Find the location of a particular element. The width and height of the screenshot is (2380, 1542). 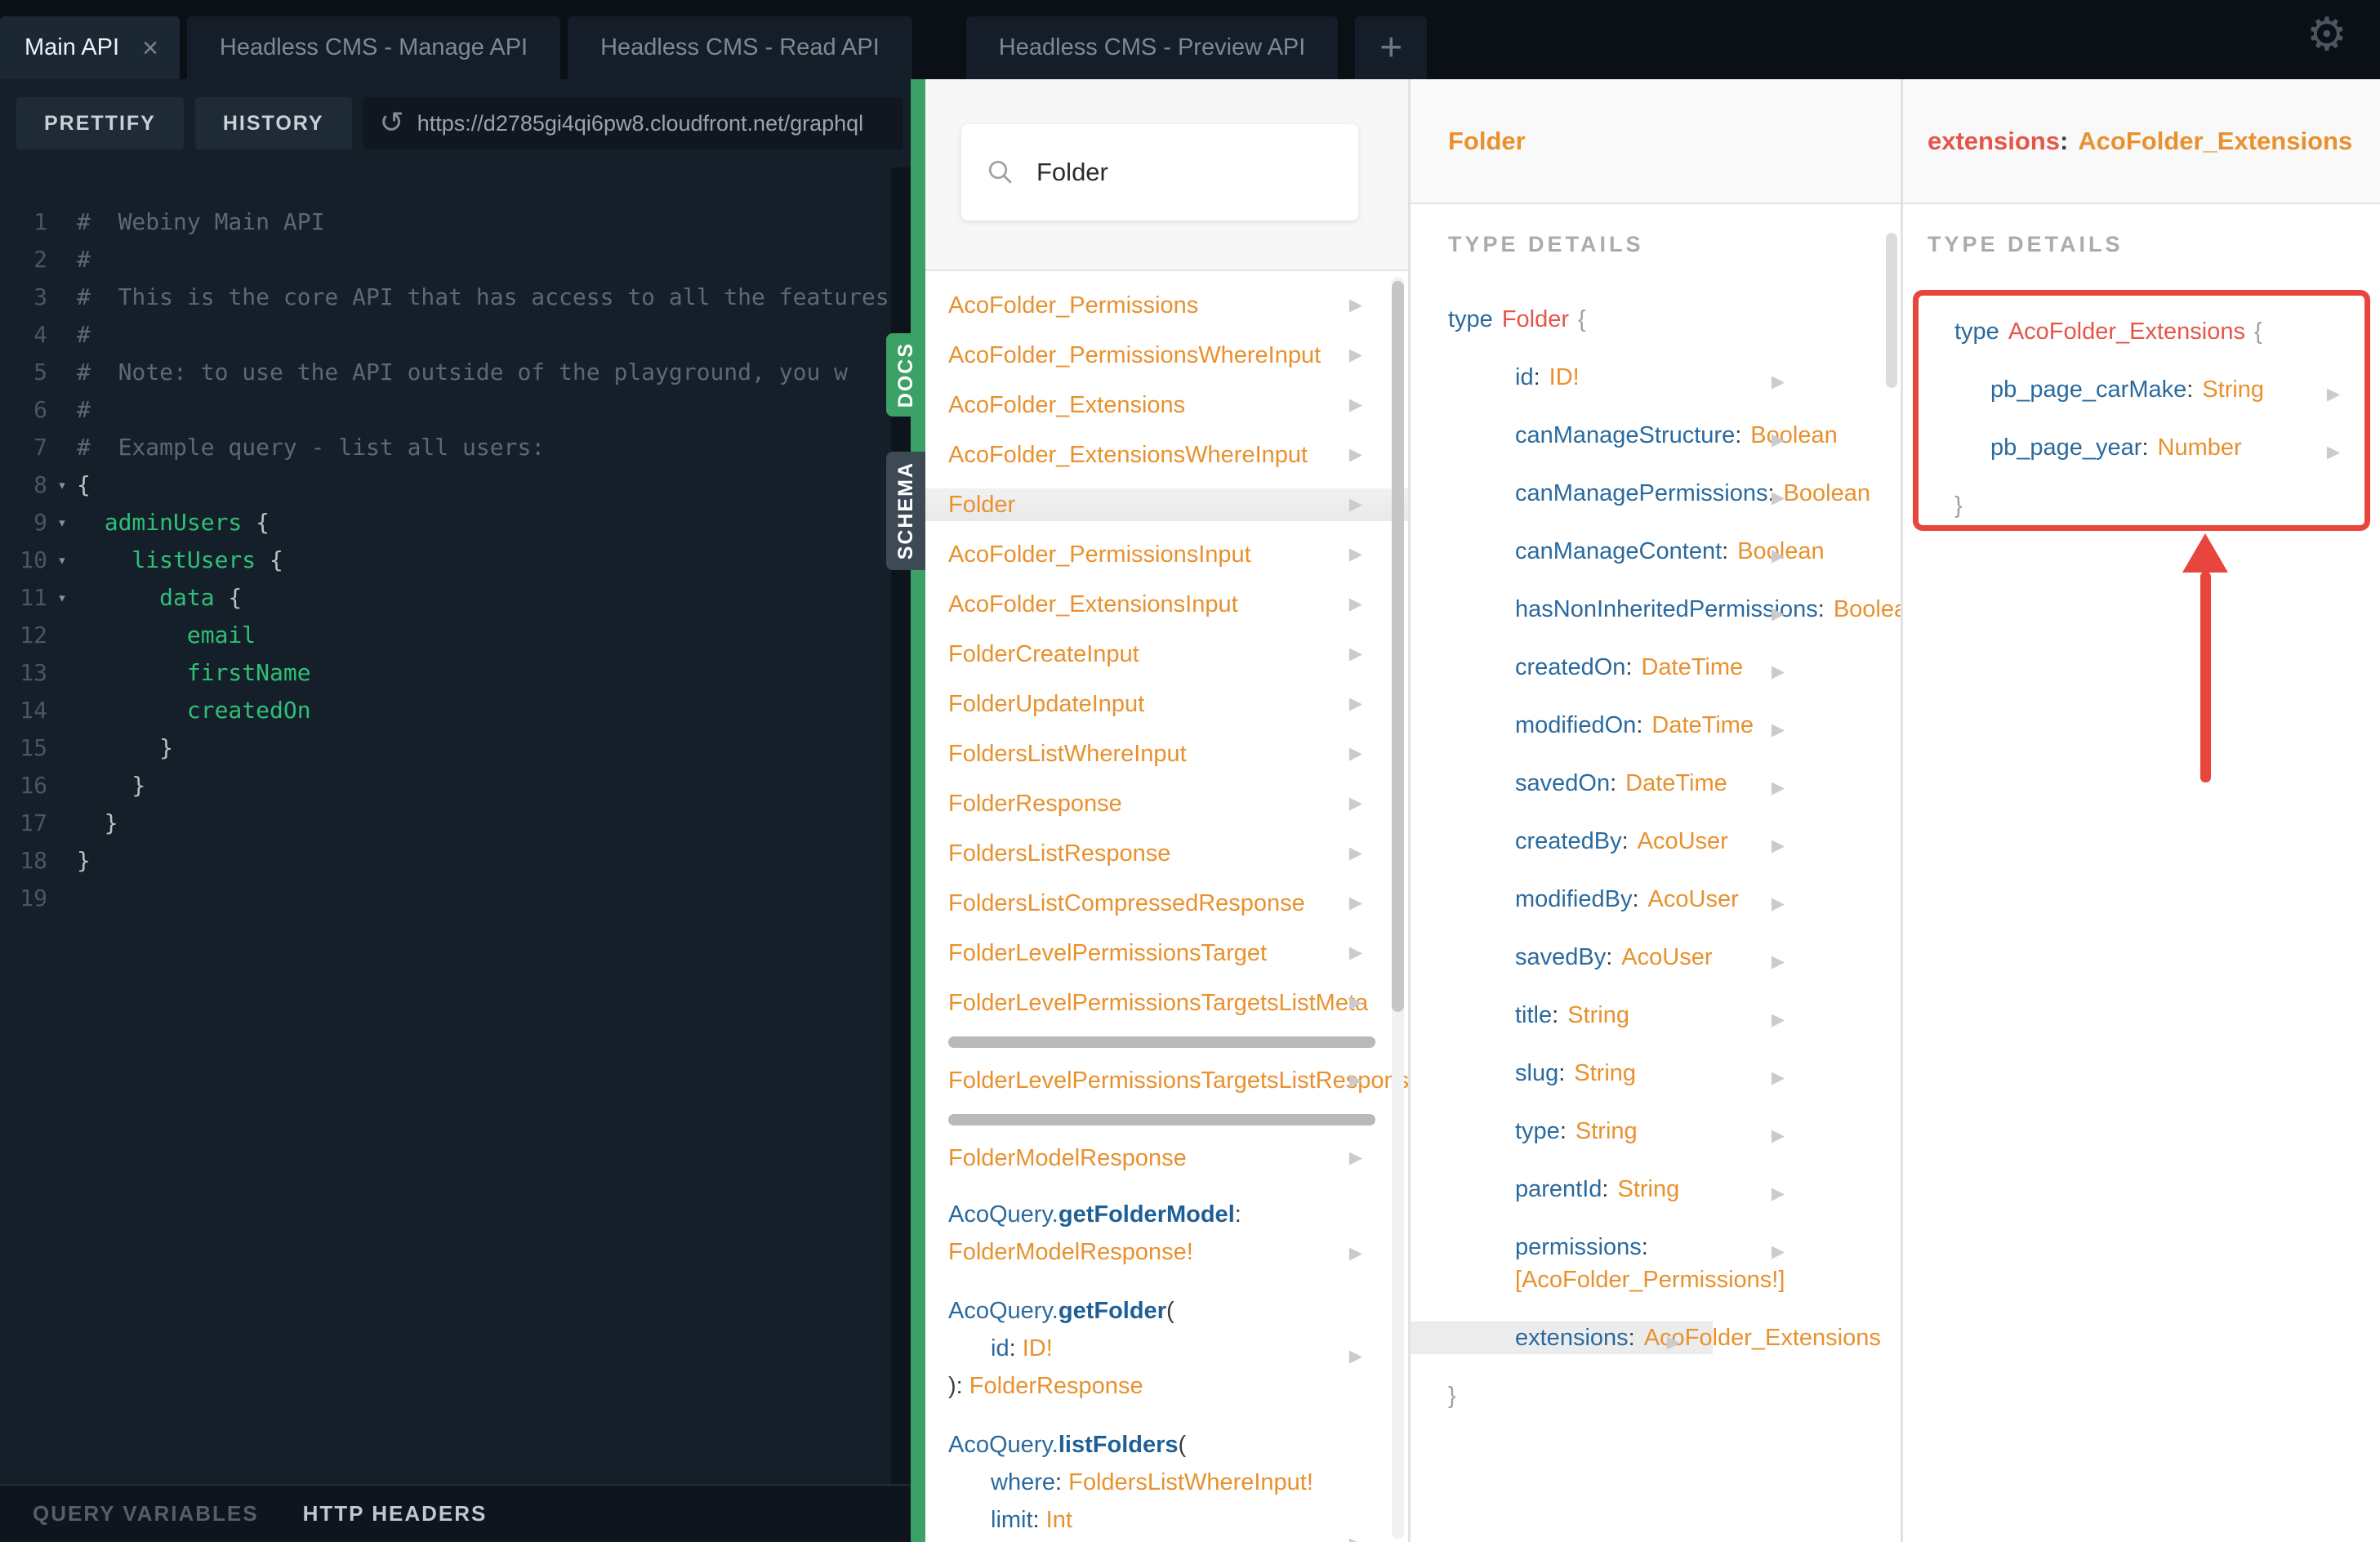

docs-type-row: FoldersListWhereInput ▶ is located at coordinates (1178, 754).